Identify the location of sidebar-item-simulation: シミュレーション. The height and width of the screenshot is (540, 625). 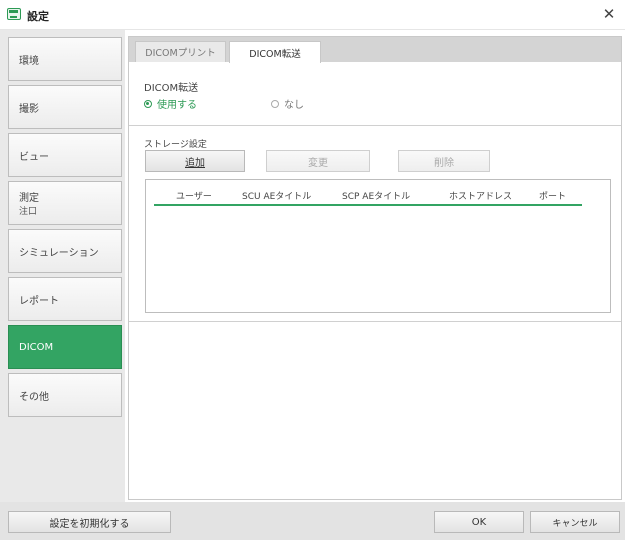
(65, 251).